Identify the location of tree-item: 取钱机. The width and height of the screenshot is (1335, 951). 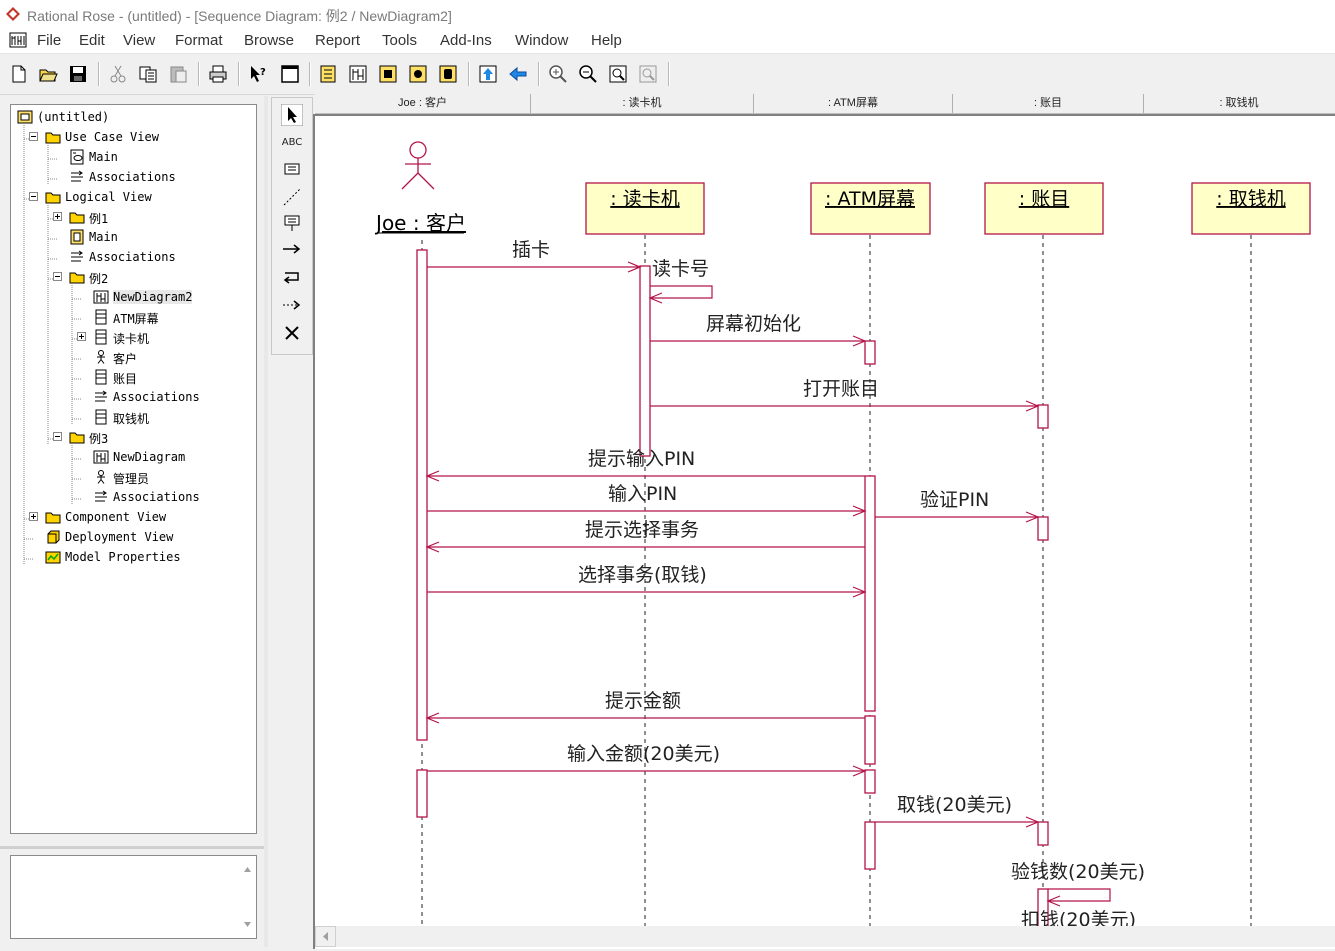
(131, 417).